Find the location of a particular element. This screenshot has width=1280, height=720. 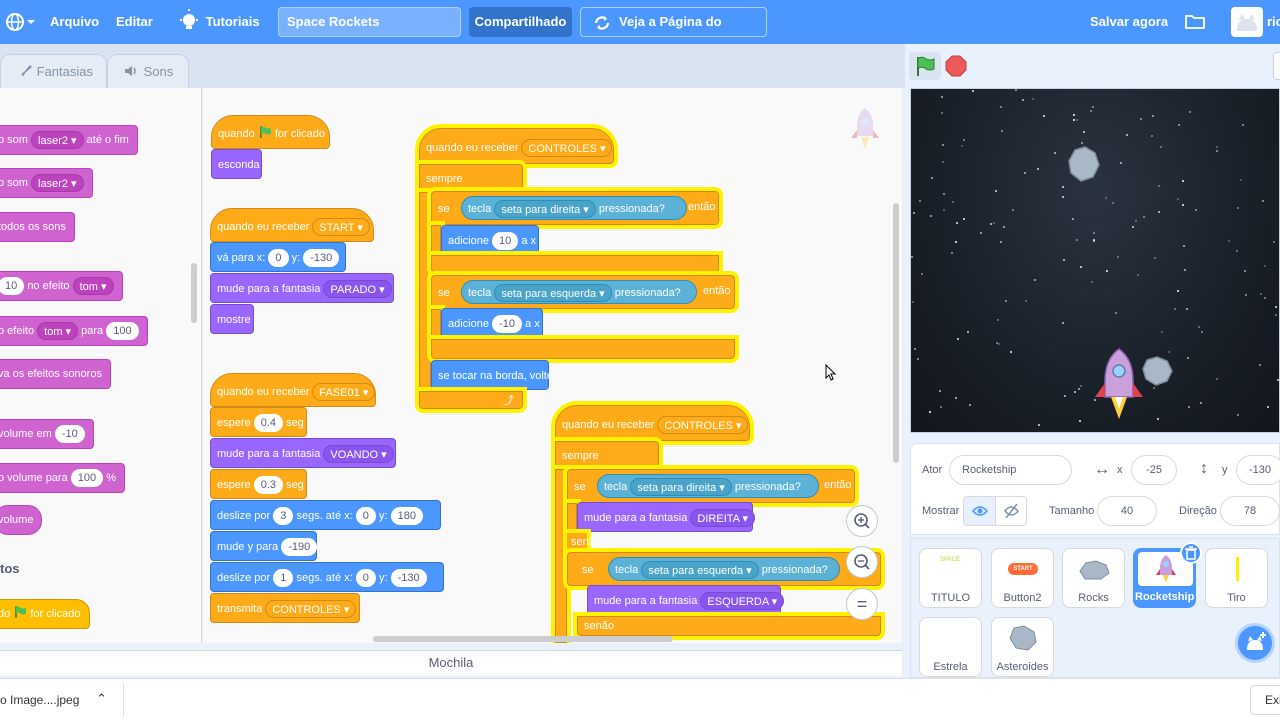

costume-dropdown: DIREITA ▾ is located at coordinates (722, 518).